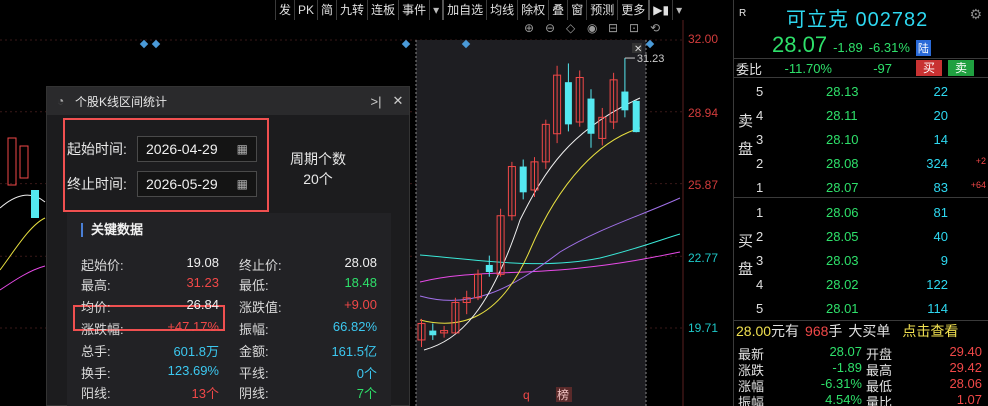 Image resolution: width=988 pixels, height=406 pixels. Describe the element at coordinates (308, 372) in the screenshot. I see `stat-cell: 平线: 0个` at that location.